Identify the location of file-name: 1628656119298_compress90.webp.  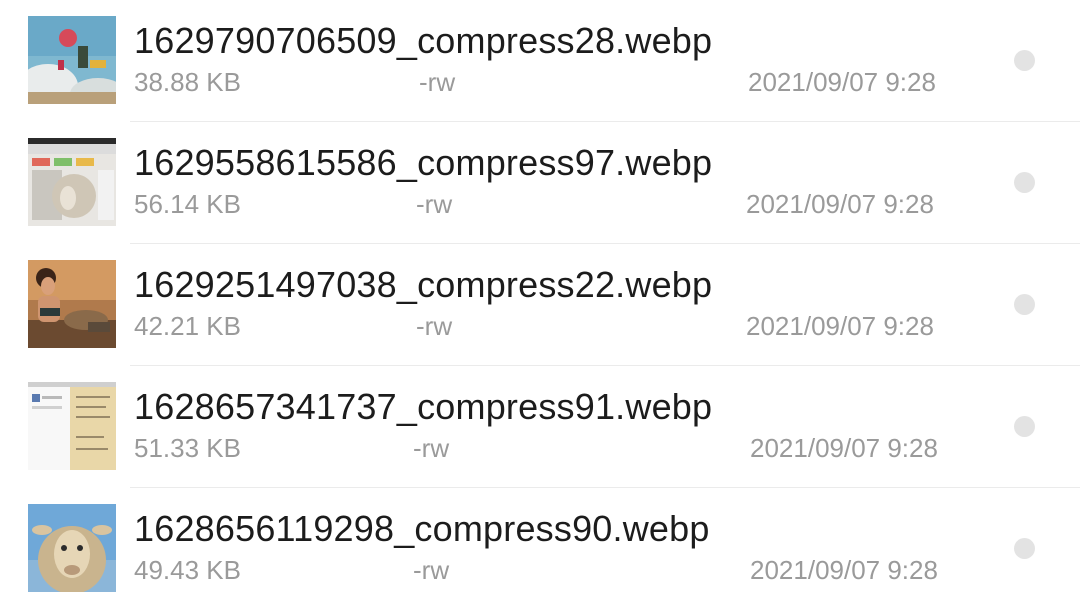
(422, 528).